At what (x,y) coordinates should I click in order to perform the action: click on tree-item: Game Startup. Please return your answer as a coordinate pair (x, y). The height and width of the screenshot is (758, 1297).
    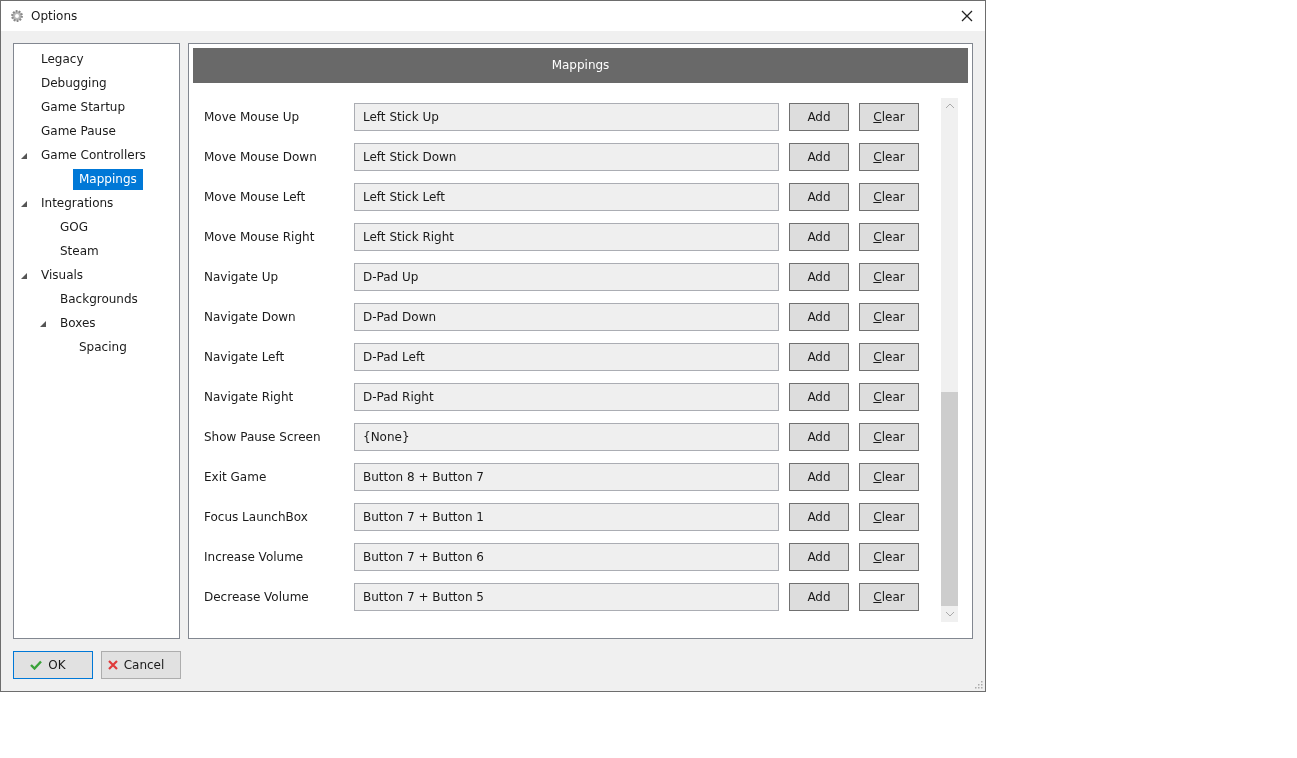
    Looking at the image, I should click on (83, 108).